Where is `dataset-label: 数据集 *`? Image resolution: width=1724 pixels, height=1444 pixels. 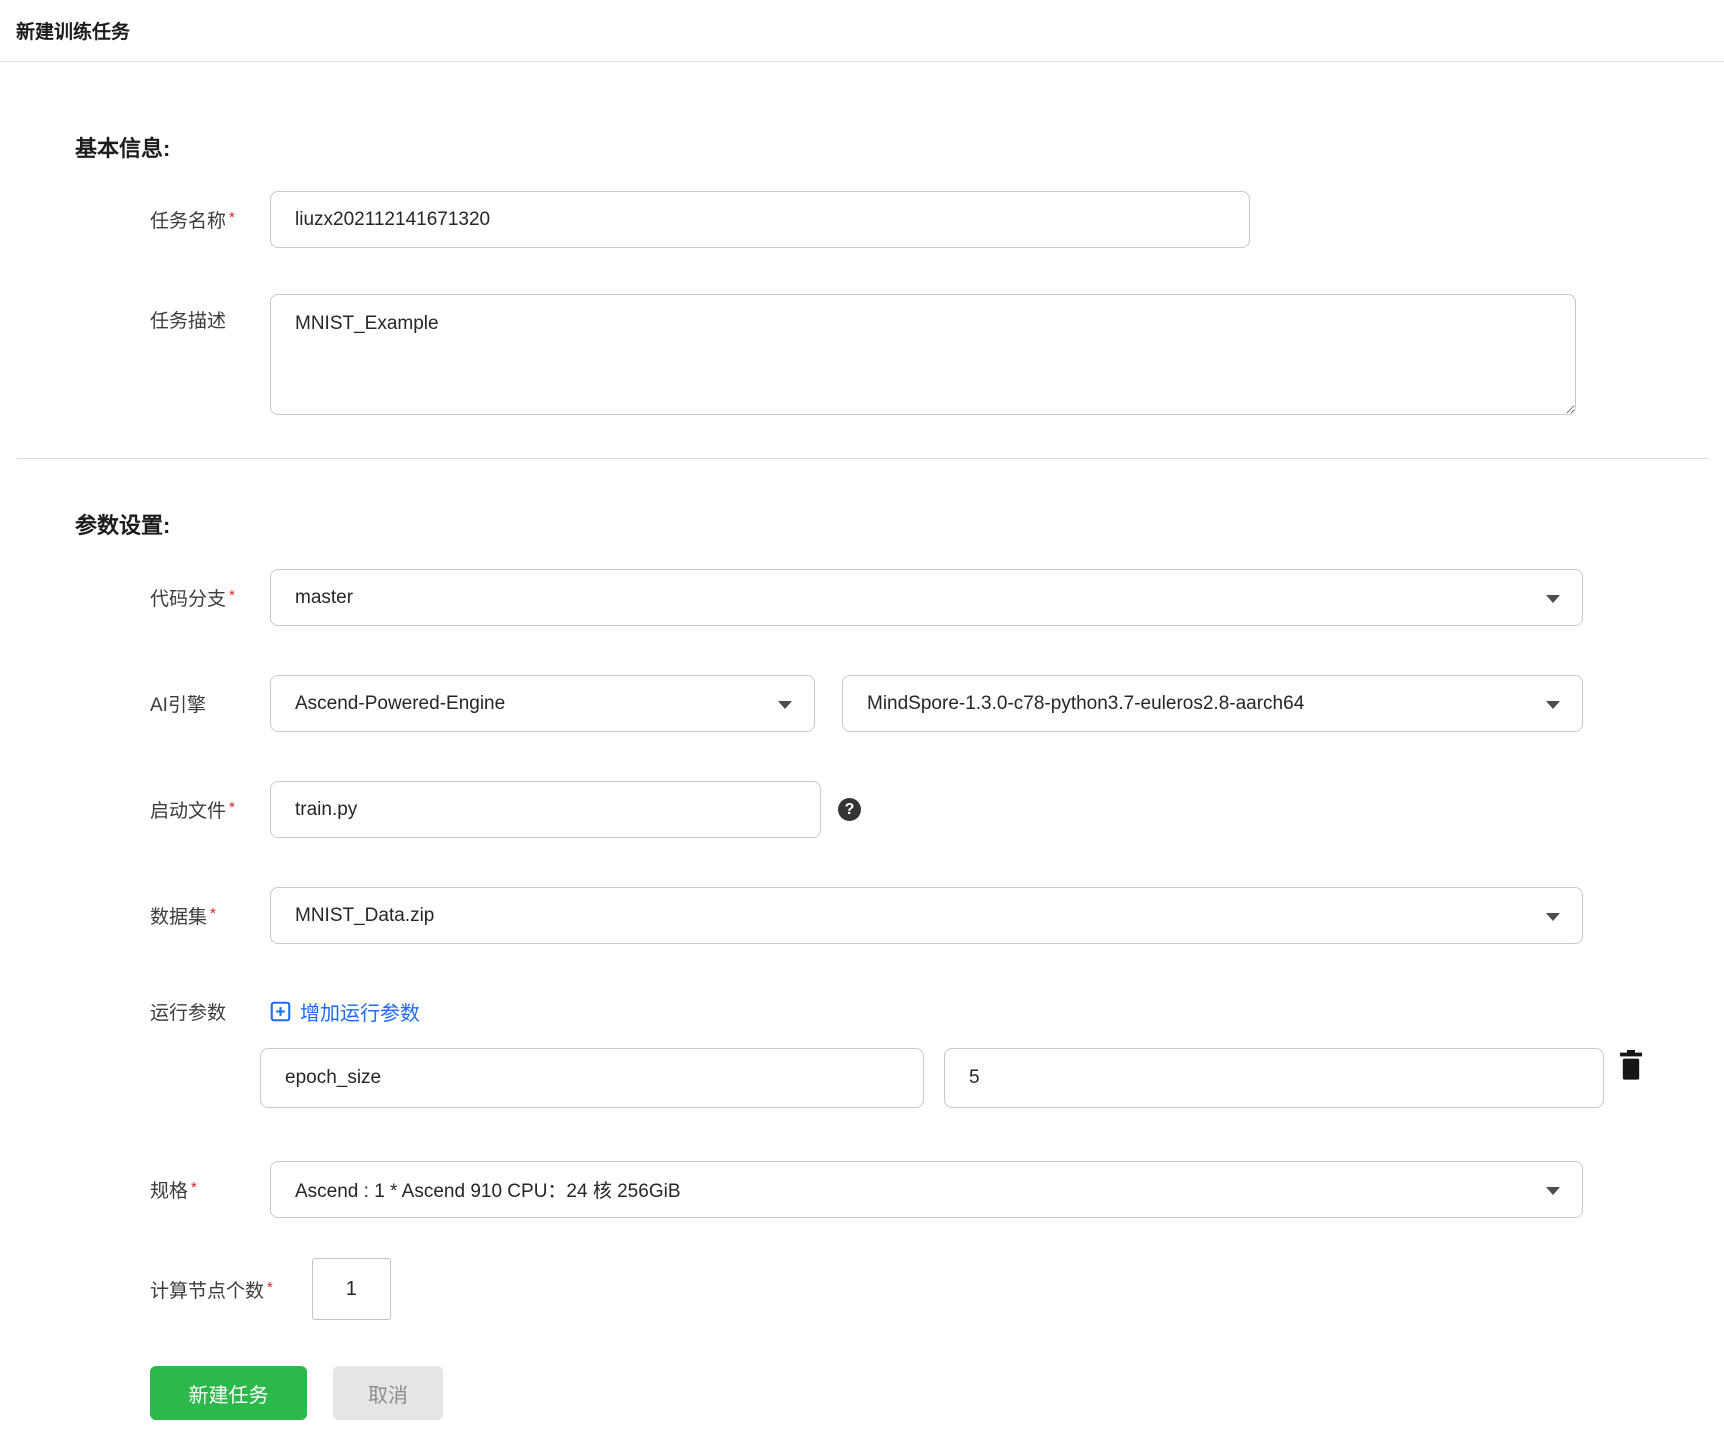 dataset-label: 数据集 * is located at coordinates (183, 916).